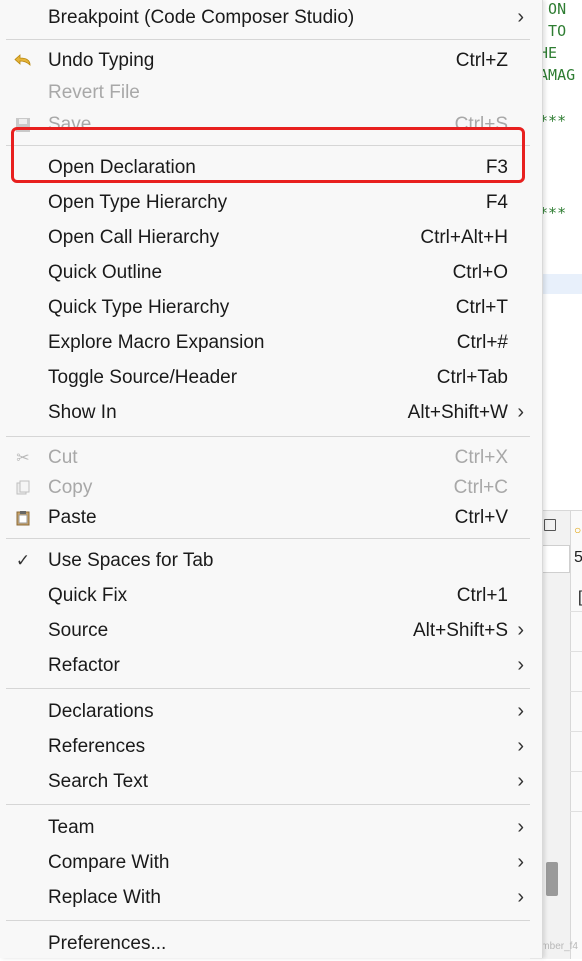 Image resolution: width=582 pixels, height=961 pixels. I want to click on menu-item-team: Team ›, so click(271, 827).